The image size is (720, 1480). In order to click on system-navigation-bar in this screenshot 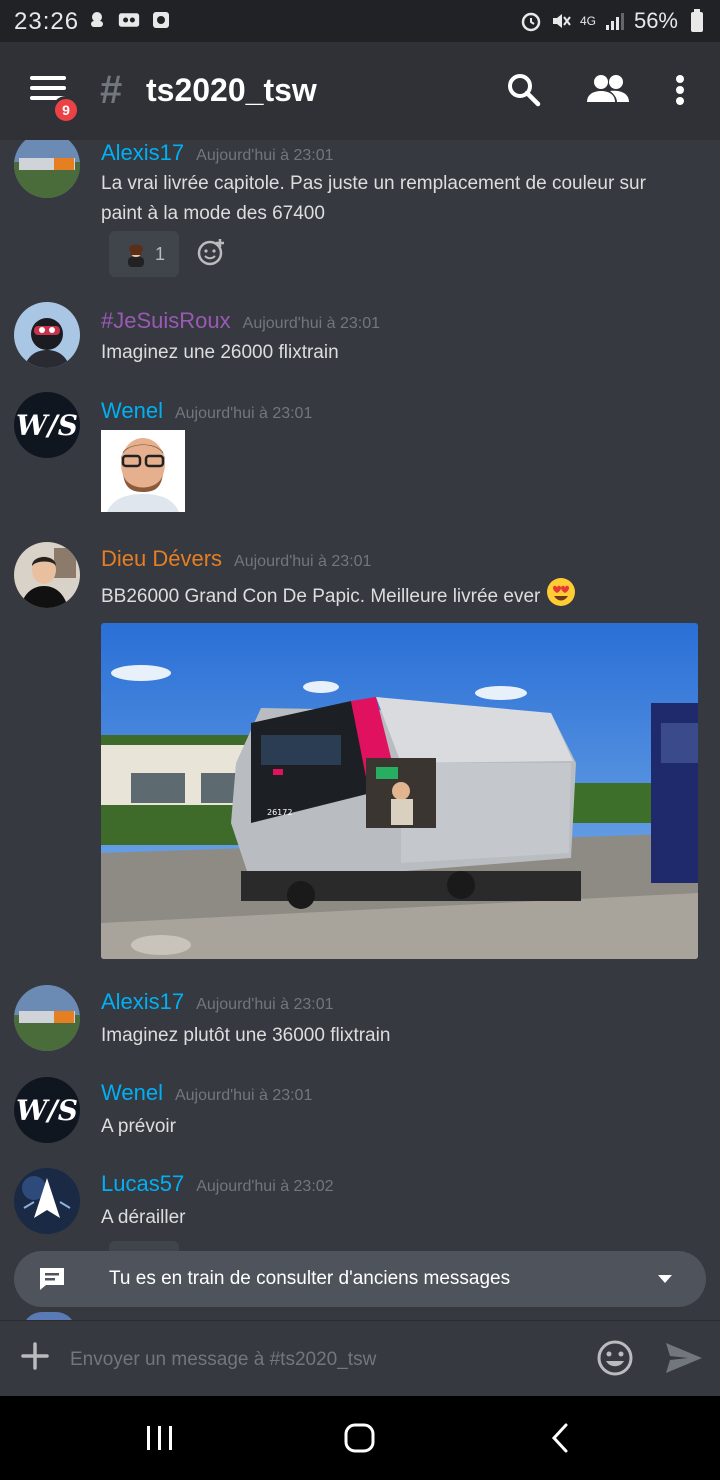, I will do `click(360, 1438)`.